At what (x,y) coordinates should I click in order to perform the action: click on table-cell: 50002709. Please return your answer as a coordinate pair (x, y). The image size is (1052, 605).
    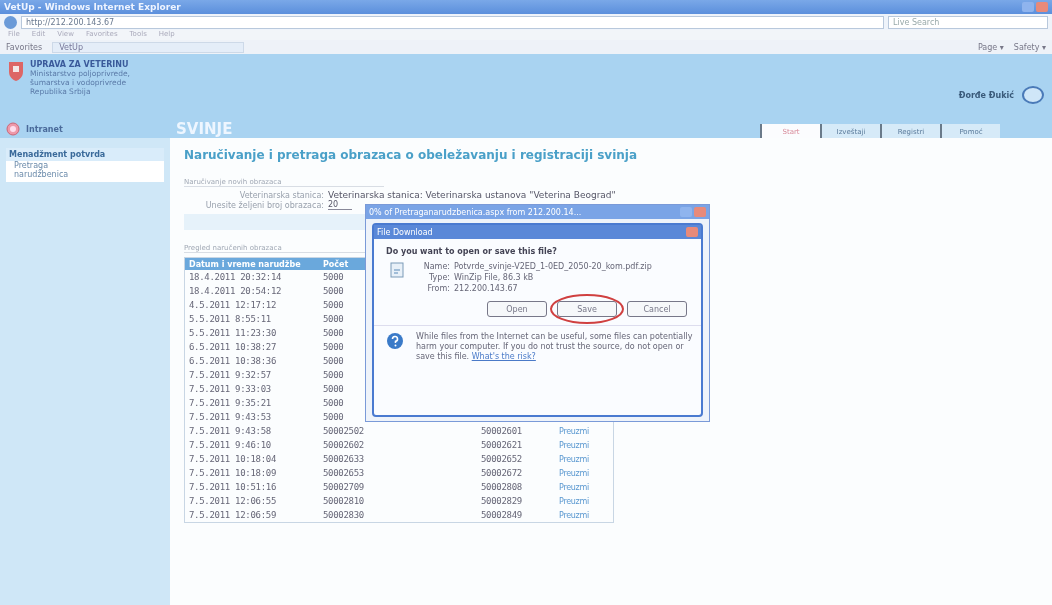
    Looking at the image, I should click on (343, 487).